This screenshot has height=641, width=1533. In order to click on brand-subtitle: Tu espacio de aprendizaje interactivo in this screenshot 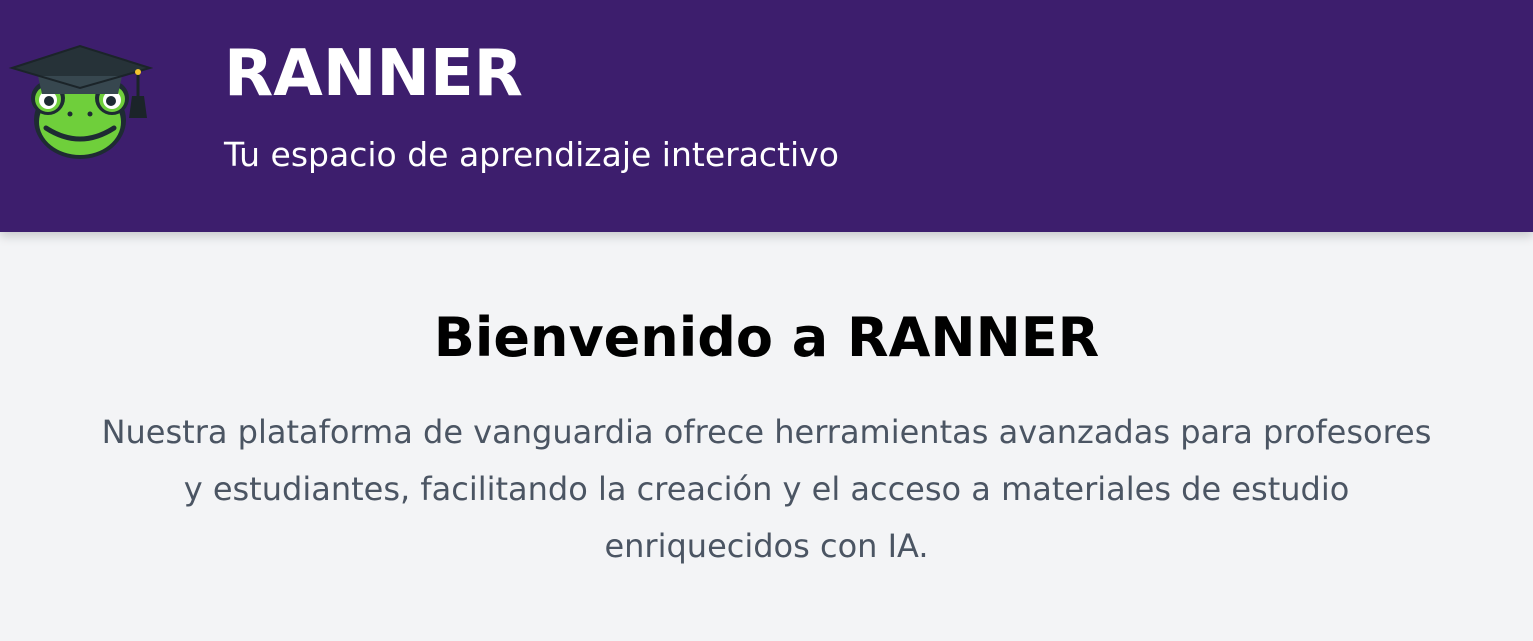, I will do `click(531, 154)`.